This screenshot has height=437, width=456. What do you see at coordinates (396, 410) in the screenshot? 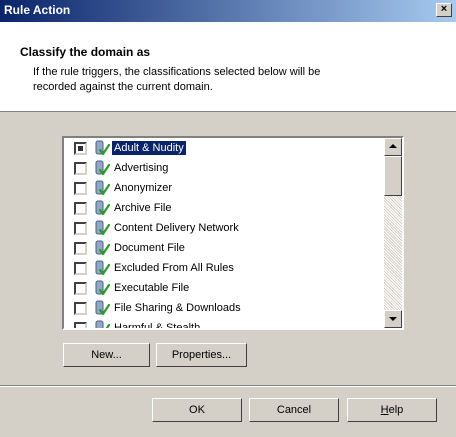
I see `help-label-rest: elp` at bounding box center [396, 410].